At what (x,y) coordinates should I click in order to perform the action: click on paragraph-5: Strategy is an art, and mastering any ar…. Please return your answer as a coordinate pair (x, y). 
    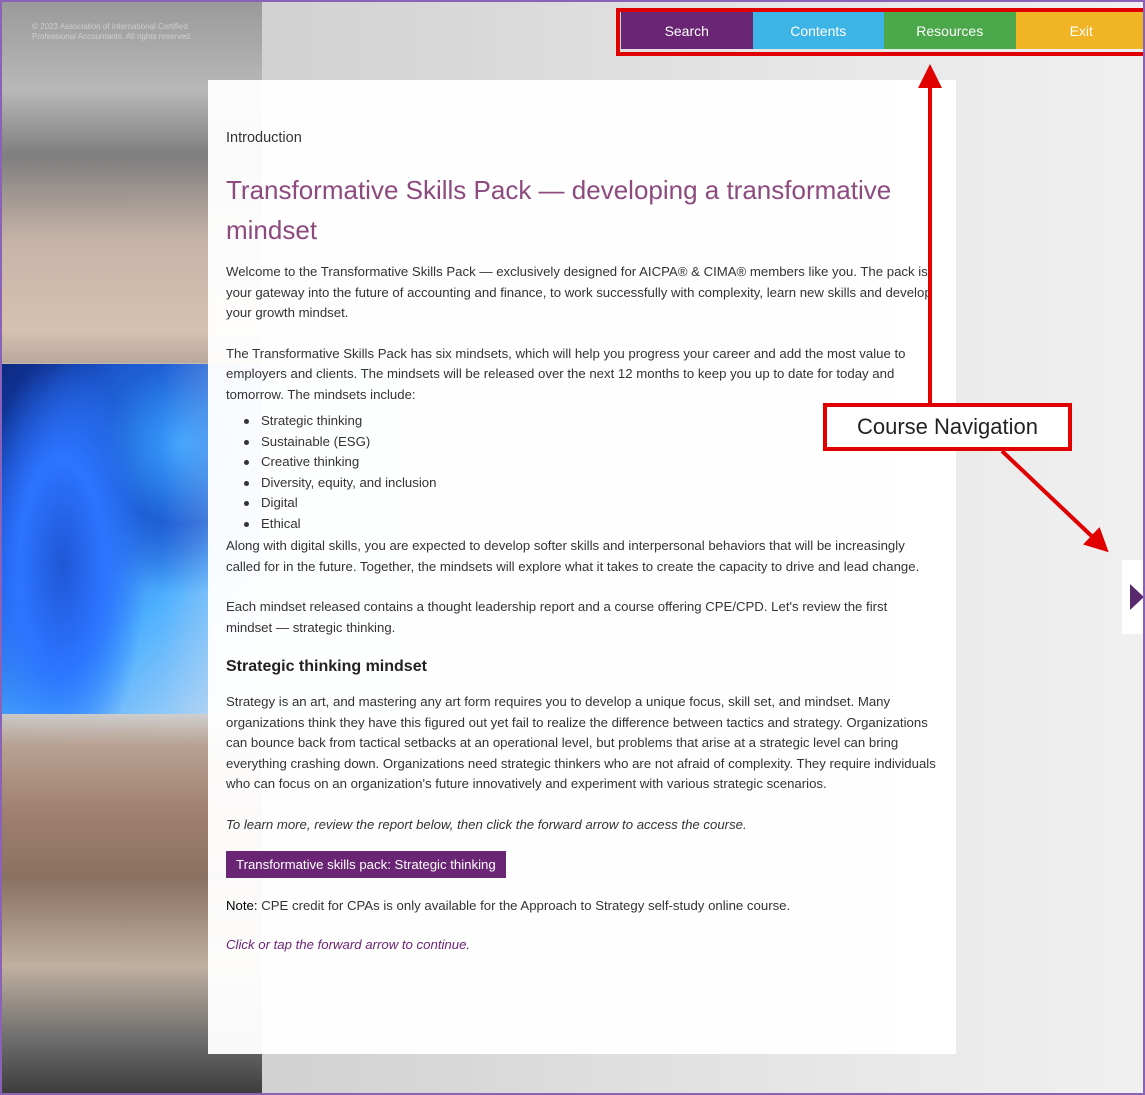
    Looking at the image, I should click on (581, 742).